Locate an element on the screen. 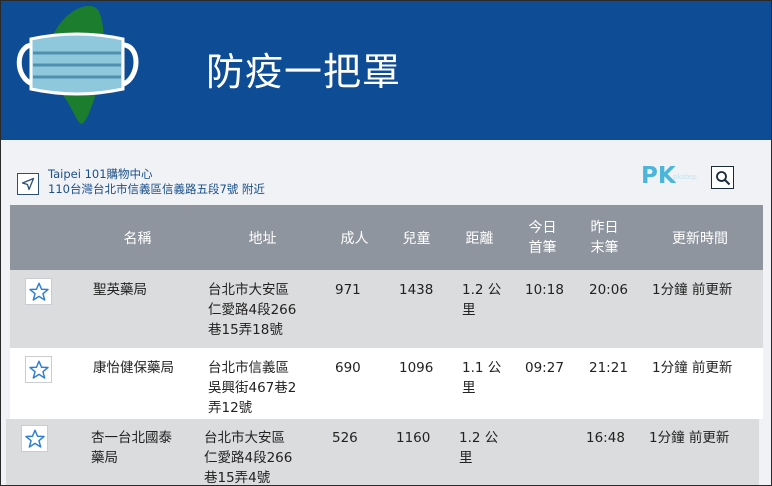  navigation-arrow-icon is located at coordinates (28, 184).